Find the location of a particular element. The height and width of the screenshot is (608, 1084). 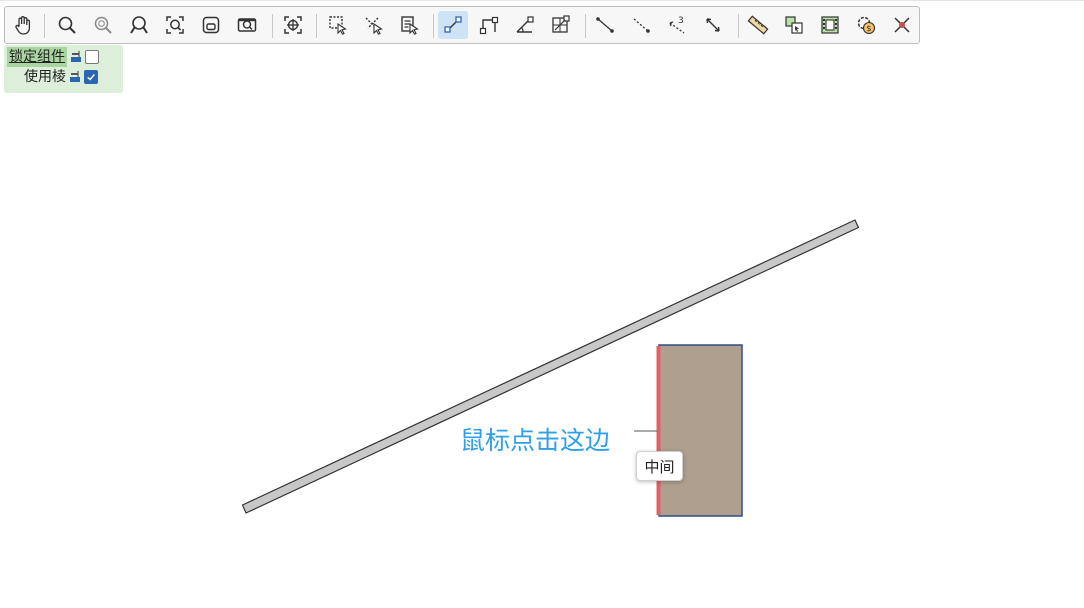

highlighted-edge is located at coordinates (658, 430).